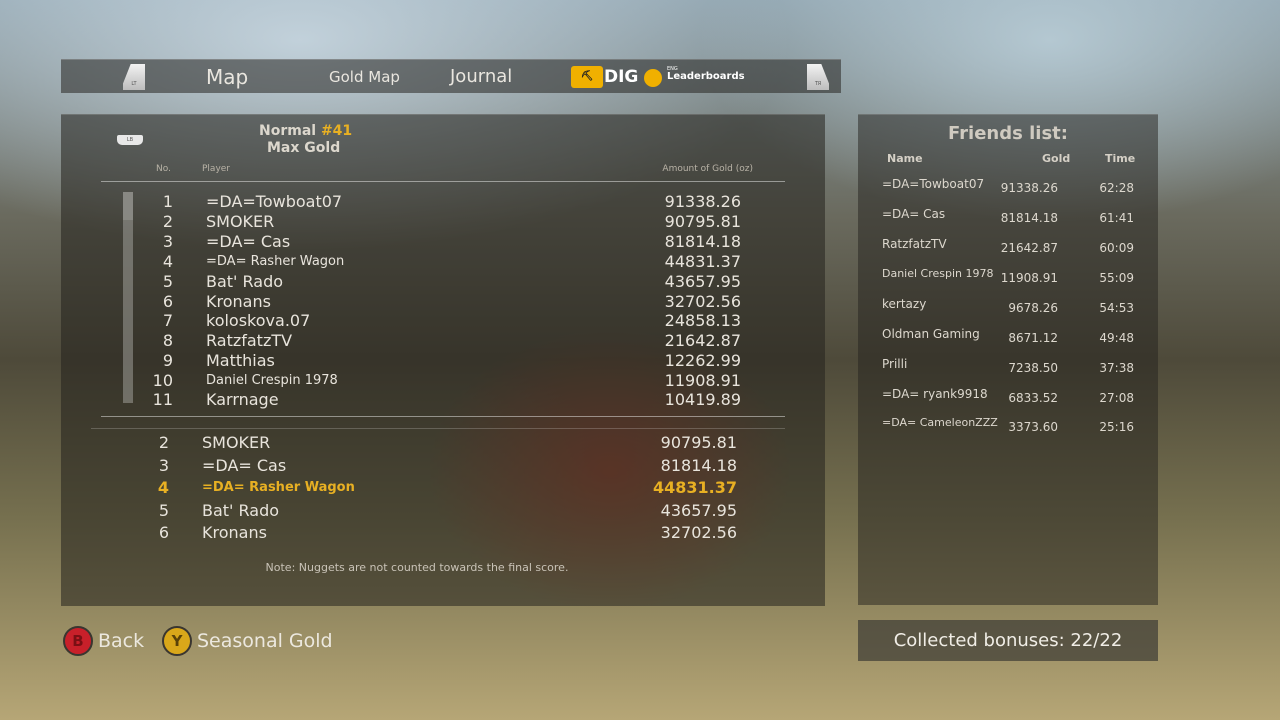  What do you see at coordinates (702, 241) in the screenshot?
I see `gold-amount: 81814.18` at bounding box center [702, 241].